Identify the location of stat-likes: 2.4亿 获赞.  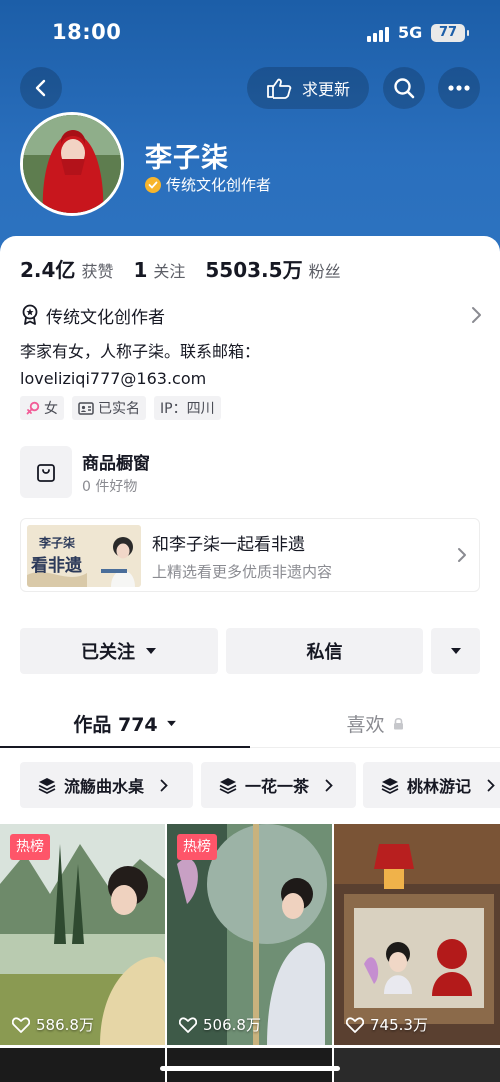
(66, 268).